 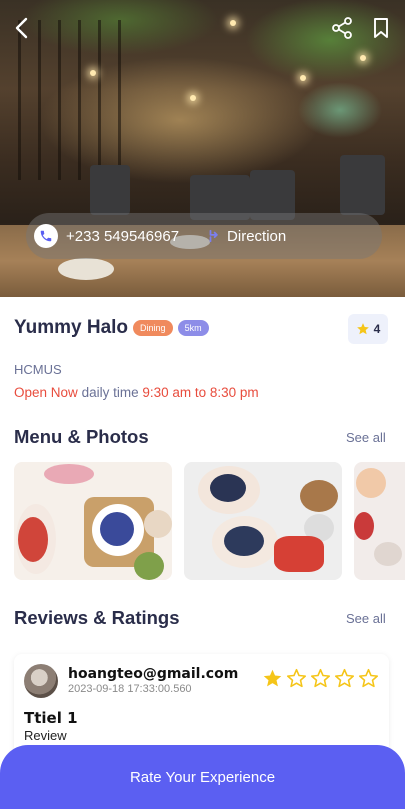 I want to click on reviewer-email: hoangteo@gmail.com, so click(x=153, y=674).